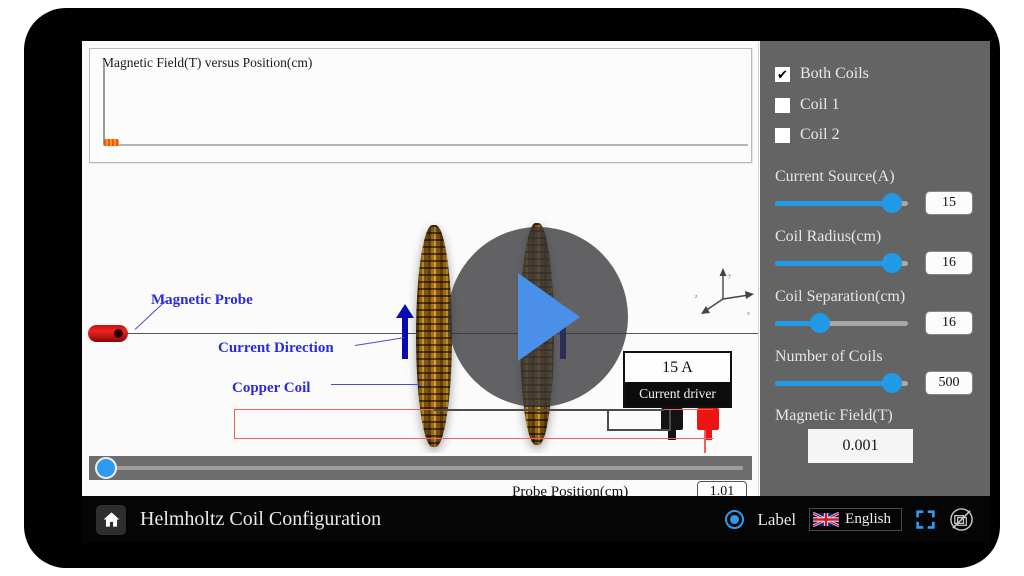  Describe the element at coordinates (925, 519) in the screenshot. I see `fullscreen-icon` at that location.